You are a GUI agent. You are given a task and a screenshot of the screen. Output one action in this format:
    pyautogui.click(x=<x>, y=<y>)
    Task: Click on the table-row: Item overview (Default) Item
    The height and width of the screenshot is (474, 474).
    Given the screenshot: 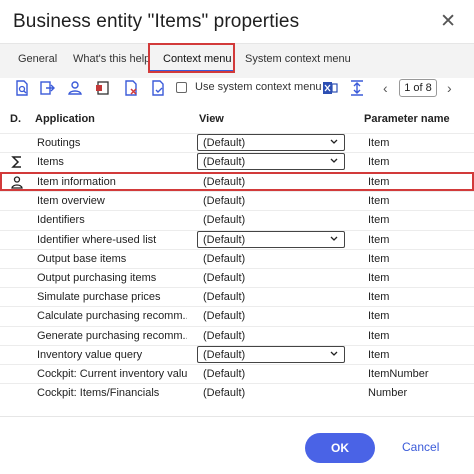 What is the action you would take?
    pyautogui.click(x=237, y=200)
    